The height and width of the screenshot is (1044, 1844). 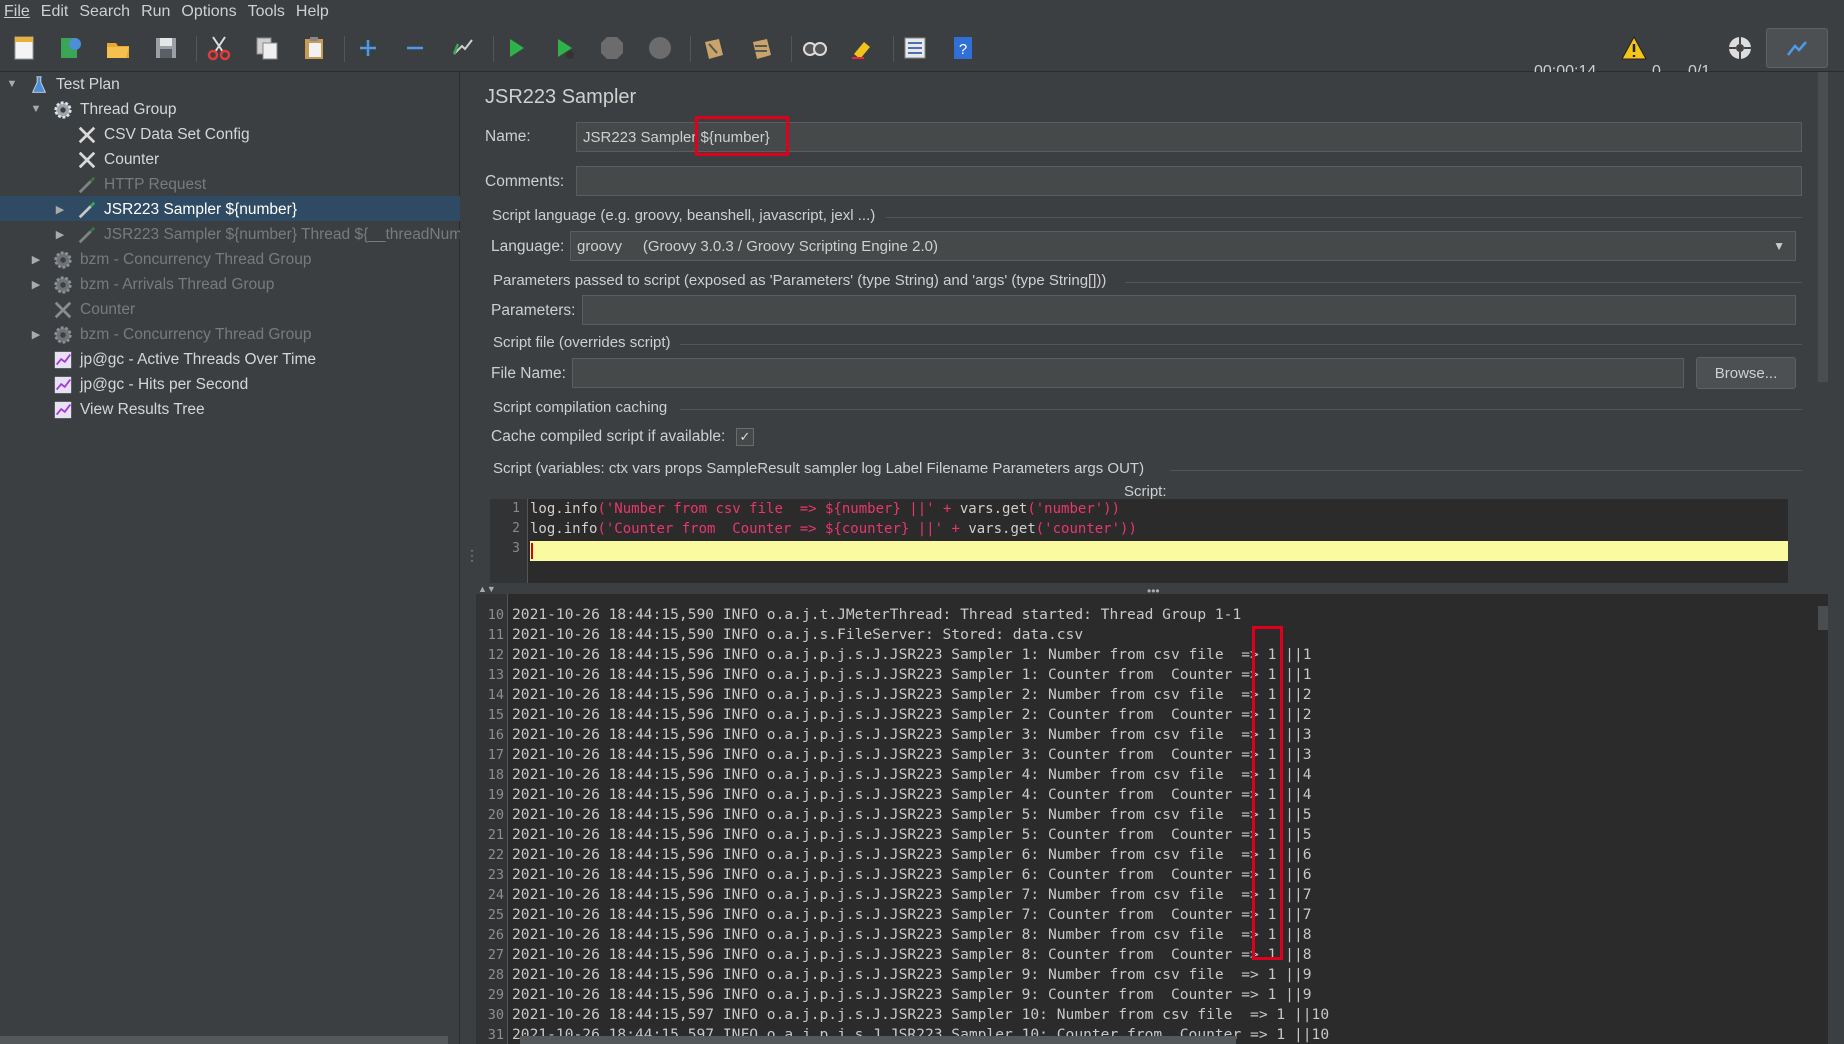 I want to click on menu-options: Options, so click(x=208, y=12).